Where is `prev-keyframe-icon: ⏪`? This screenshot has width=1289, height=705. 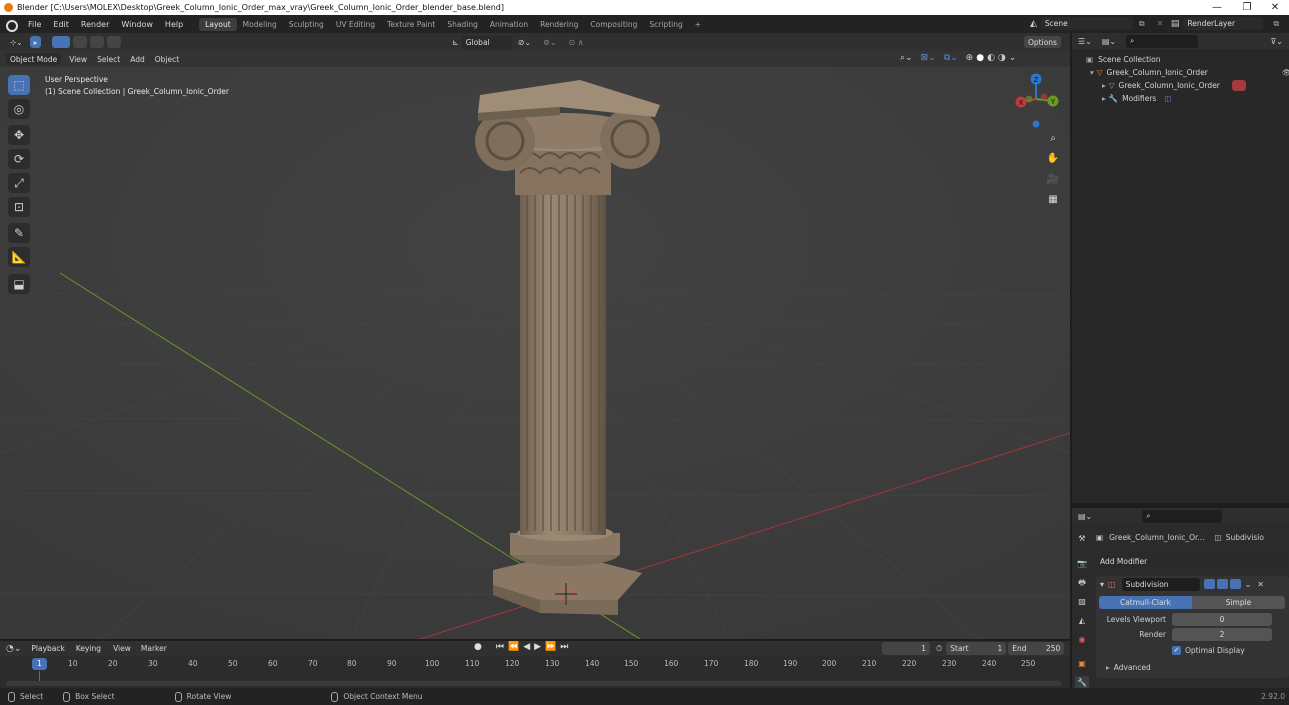 prev-keyframe-icon: ⏪ is located at coordinates (513, 647).